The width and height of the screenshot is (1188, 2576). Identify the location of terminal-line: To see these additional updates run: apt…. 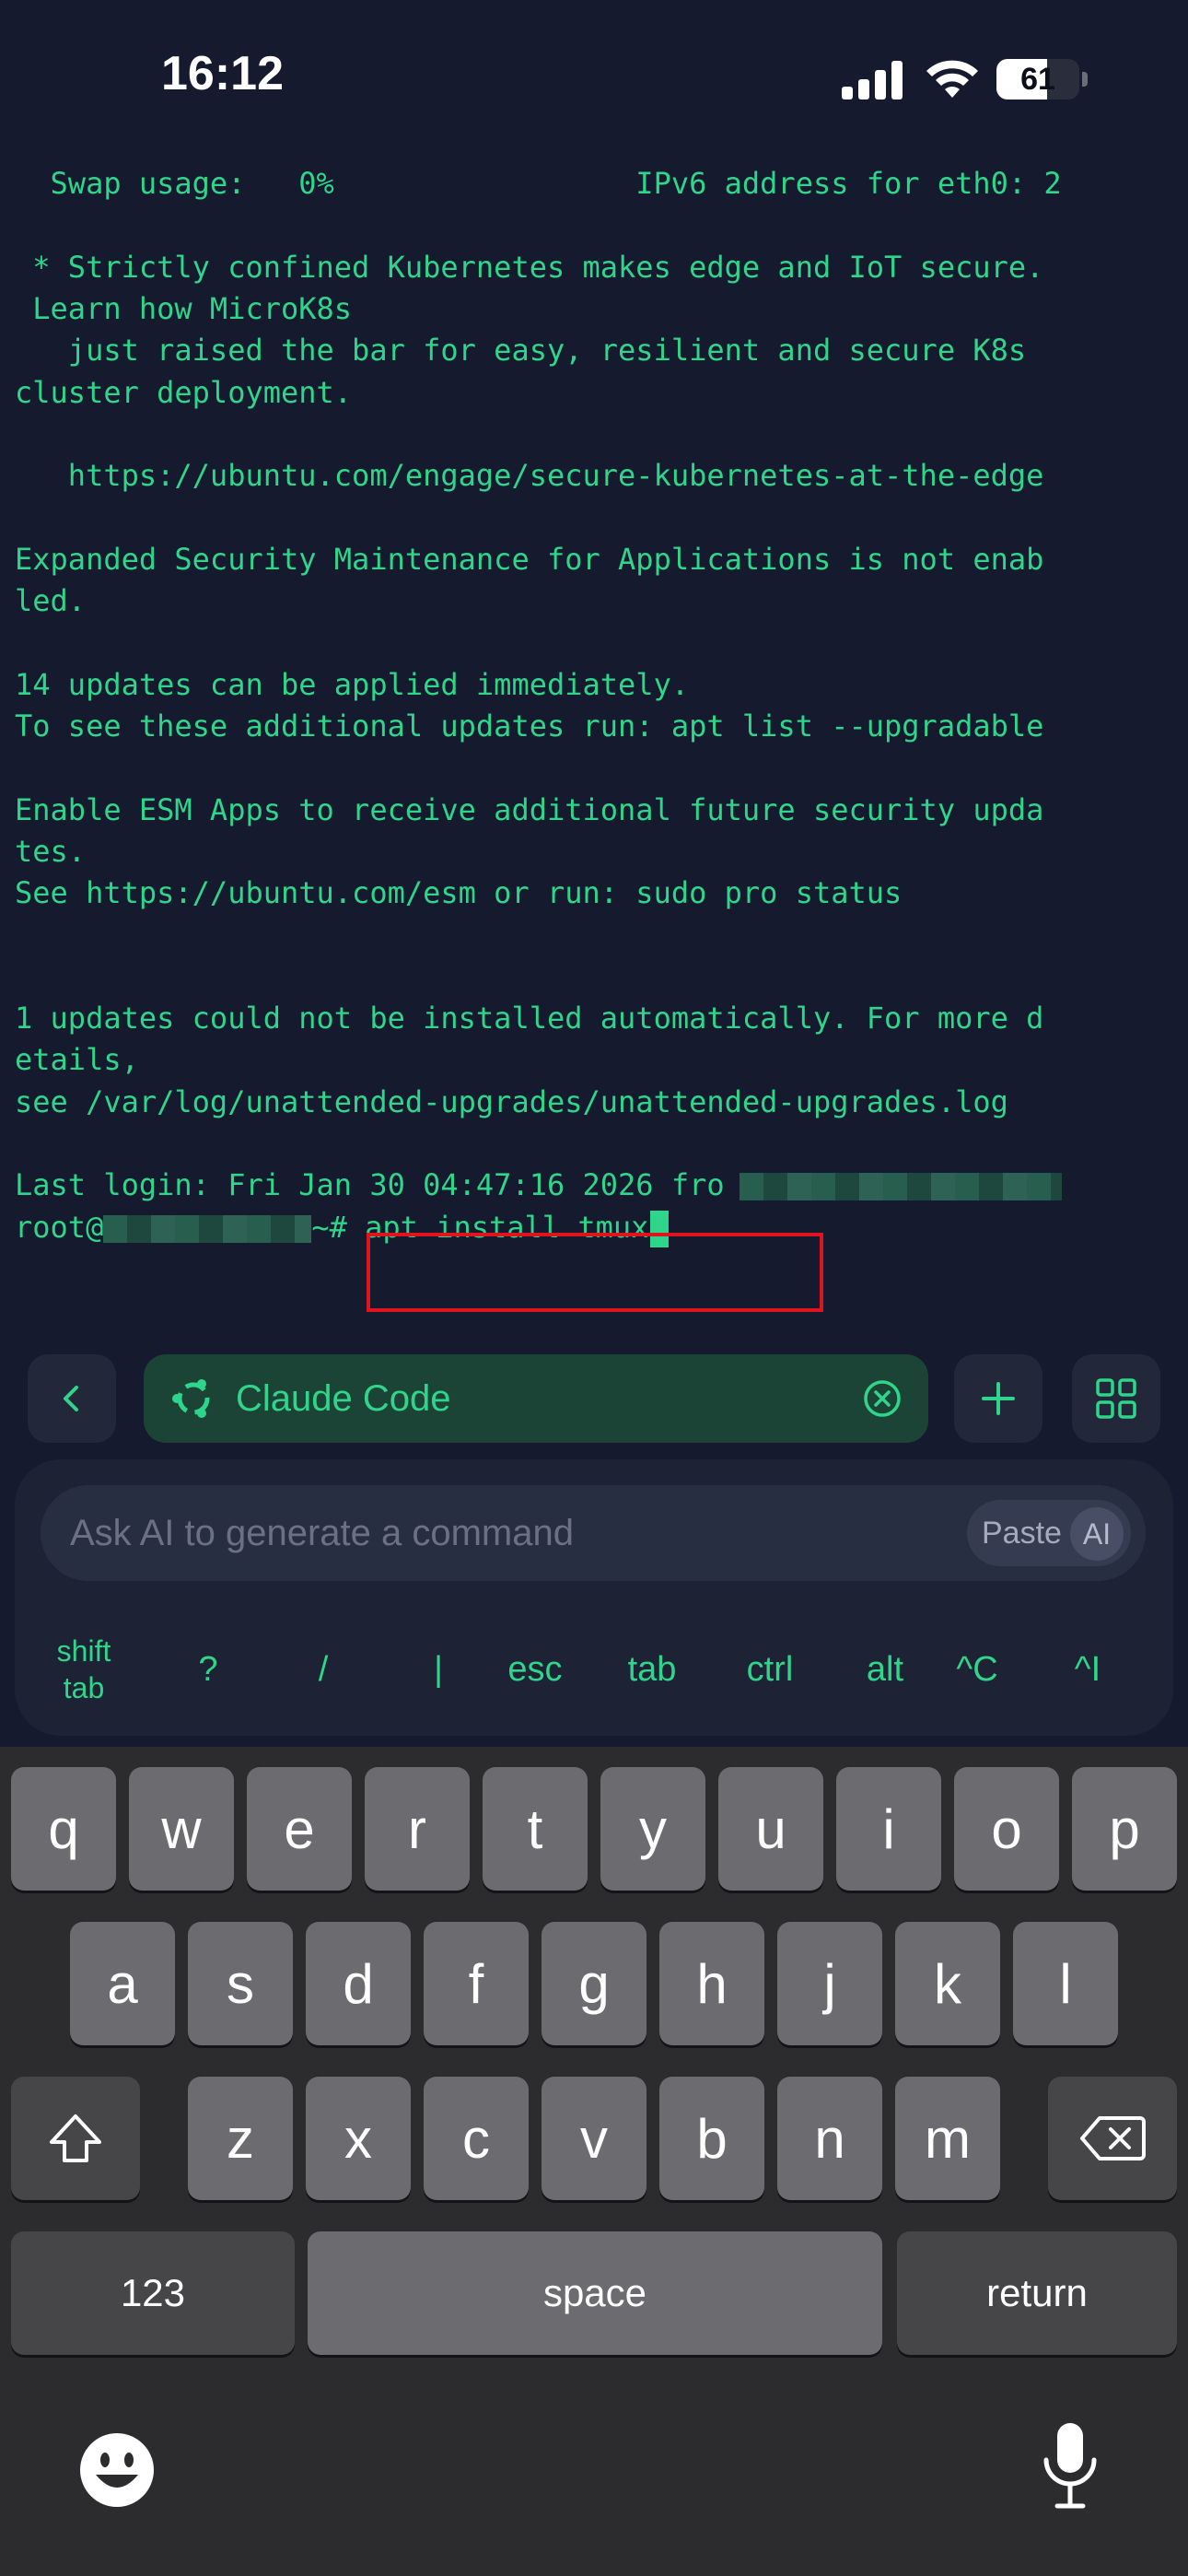
(529, 726).